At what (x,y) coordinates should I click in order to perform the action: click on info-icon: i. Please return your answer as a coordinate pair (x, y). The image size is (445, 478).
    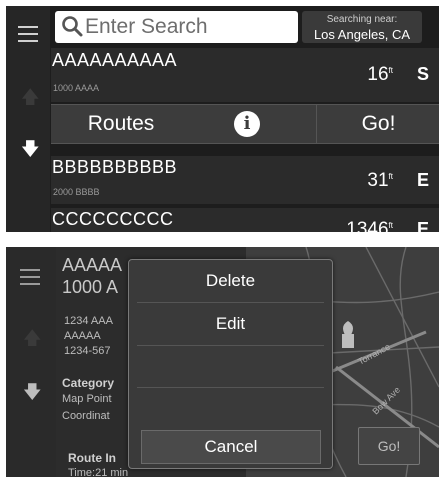
    Looking at the image, I should click on (247, 124).